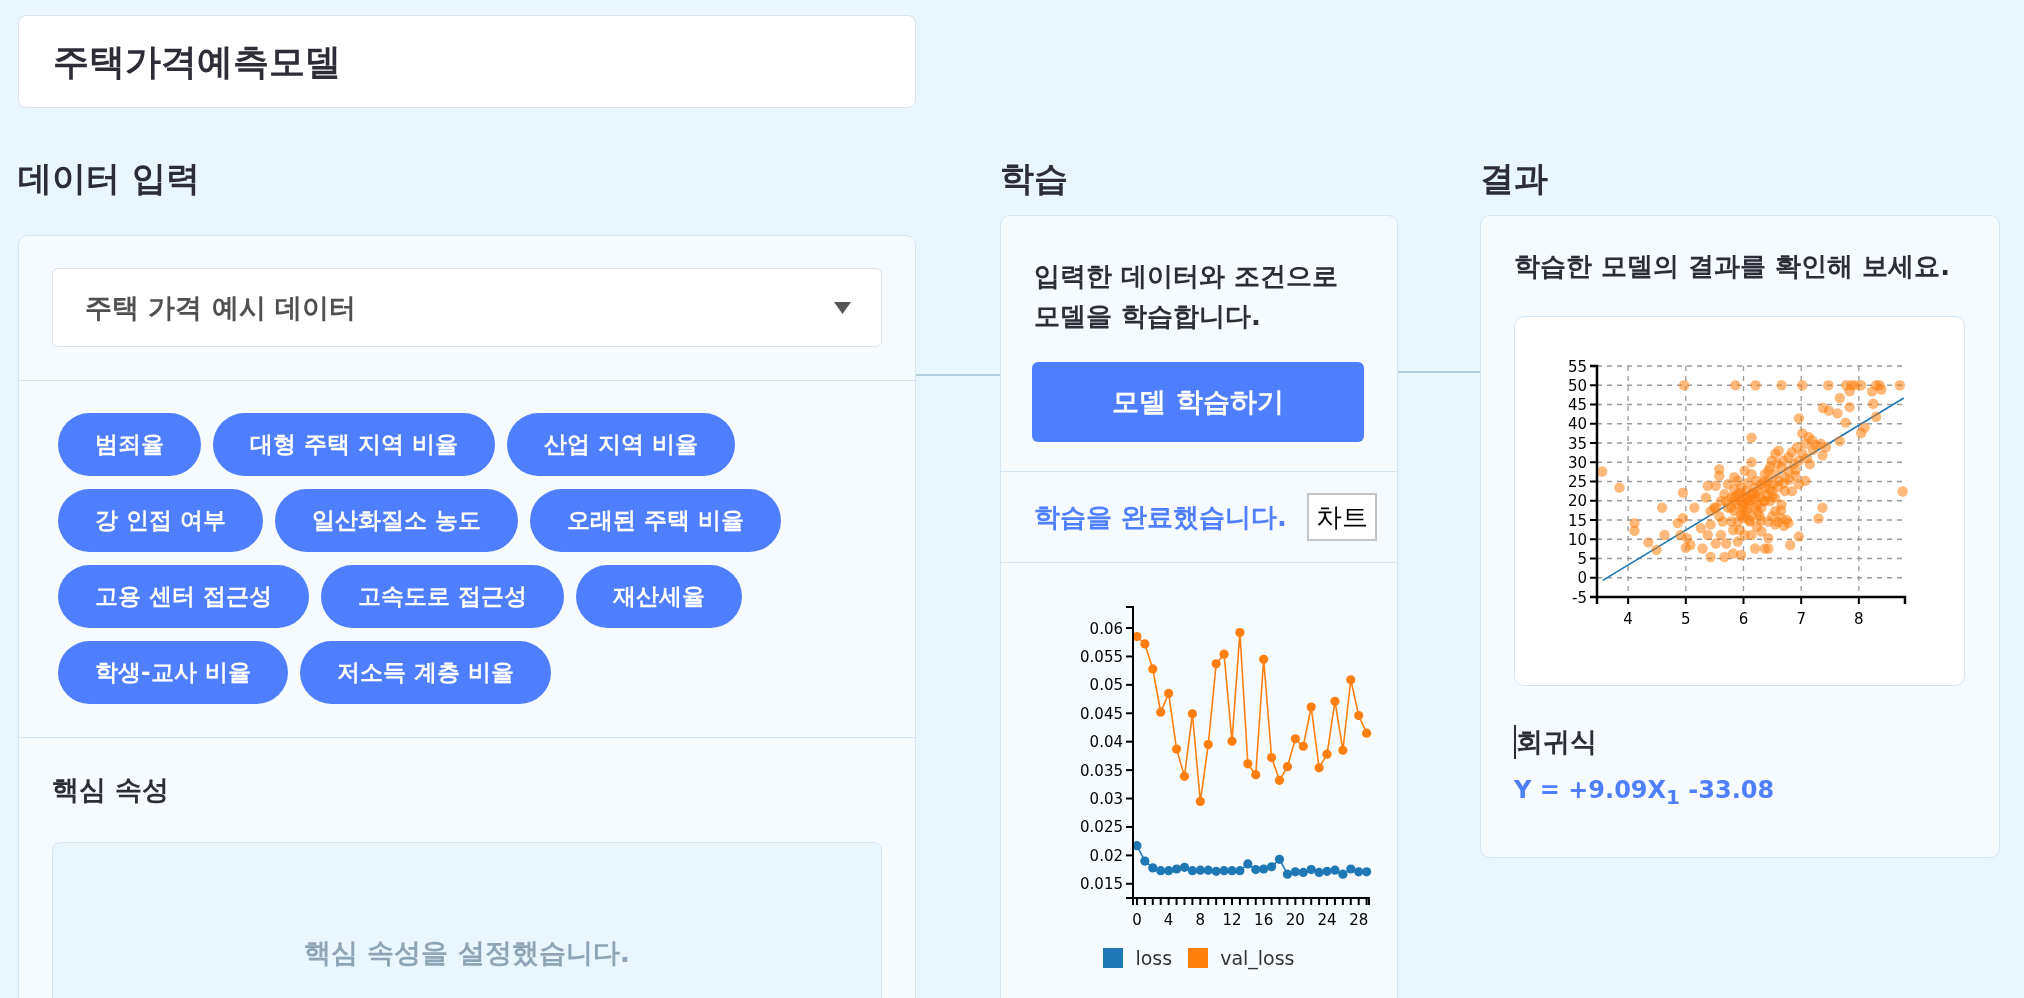  What do you see at coordinates (1582, 559) in the screenshot?
I see `y-tick-label: 5` at bounding box center [1582, 559].